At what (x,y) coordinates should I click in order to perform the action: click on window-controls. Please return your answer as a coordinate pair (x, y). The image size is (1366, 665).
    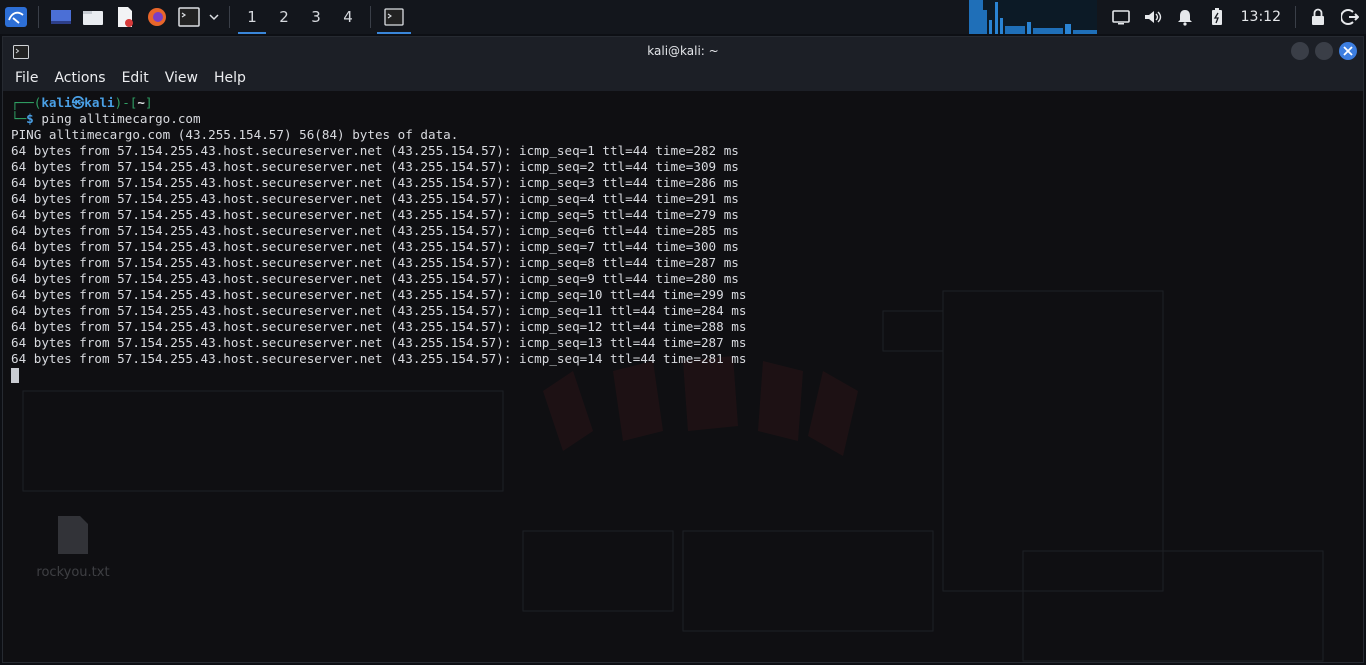
    Looking at the image, I should click on (1324, 51).